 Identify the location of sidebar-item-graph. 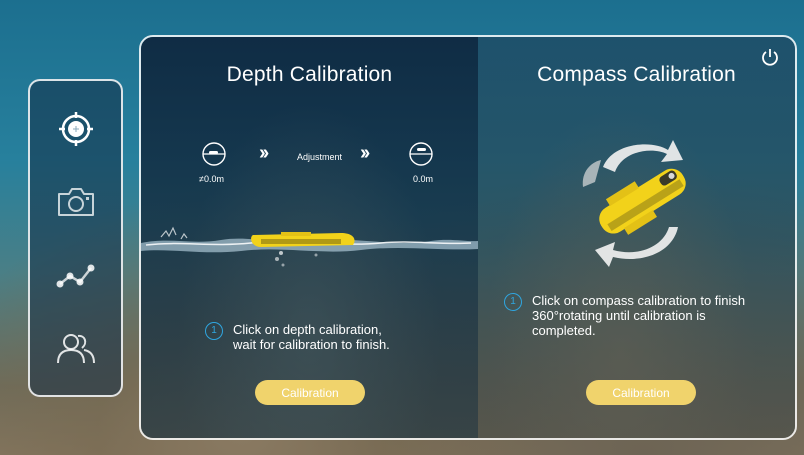
(76, 275).